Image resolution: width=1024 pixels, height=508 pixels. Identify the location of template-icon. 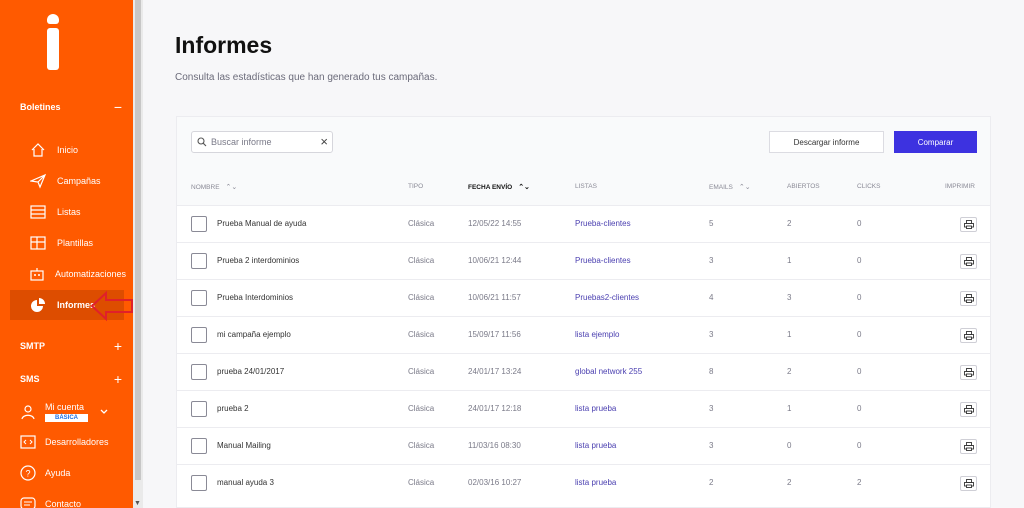
(38, 243).